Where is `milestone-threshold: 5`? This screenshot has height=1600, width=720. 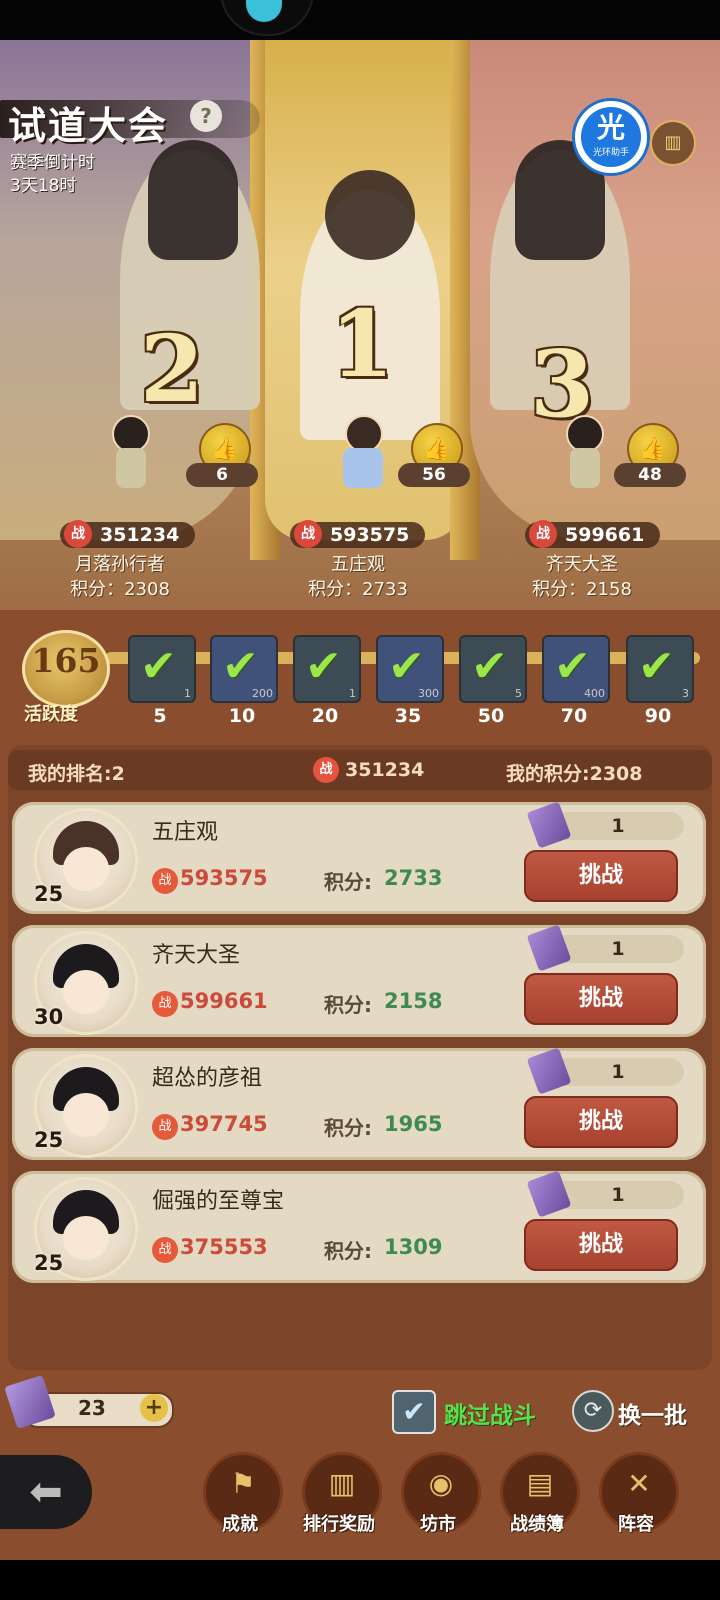 milestone-threshold: 5 is located at coordinates (160, 716).